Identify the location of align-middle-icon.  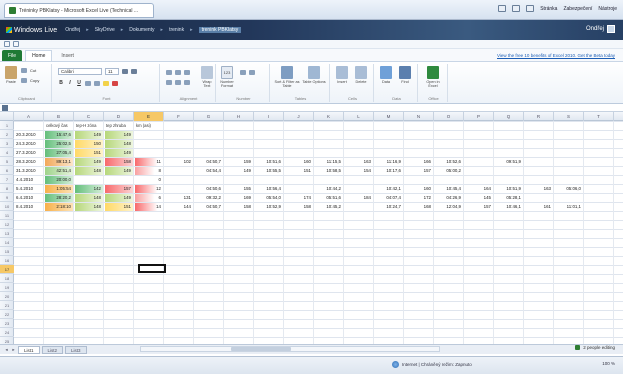
(178, 72).